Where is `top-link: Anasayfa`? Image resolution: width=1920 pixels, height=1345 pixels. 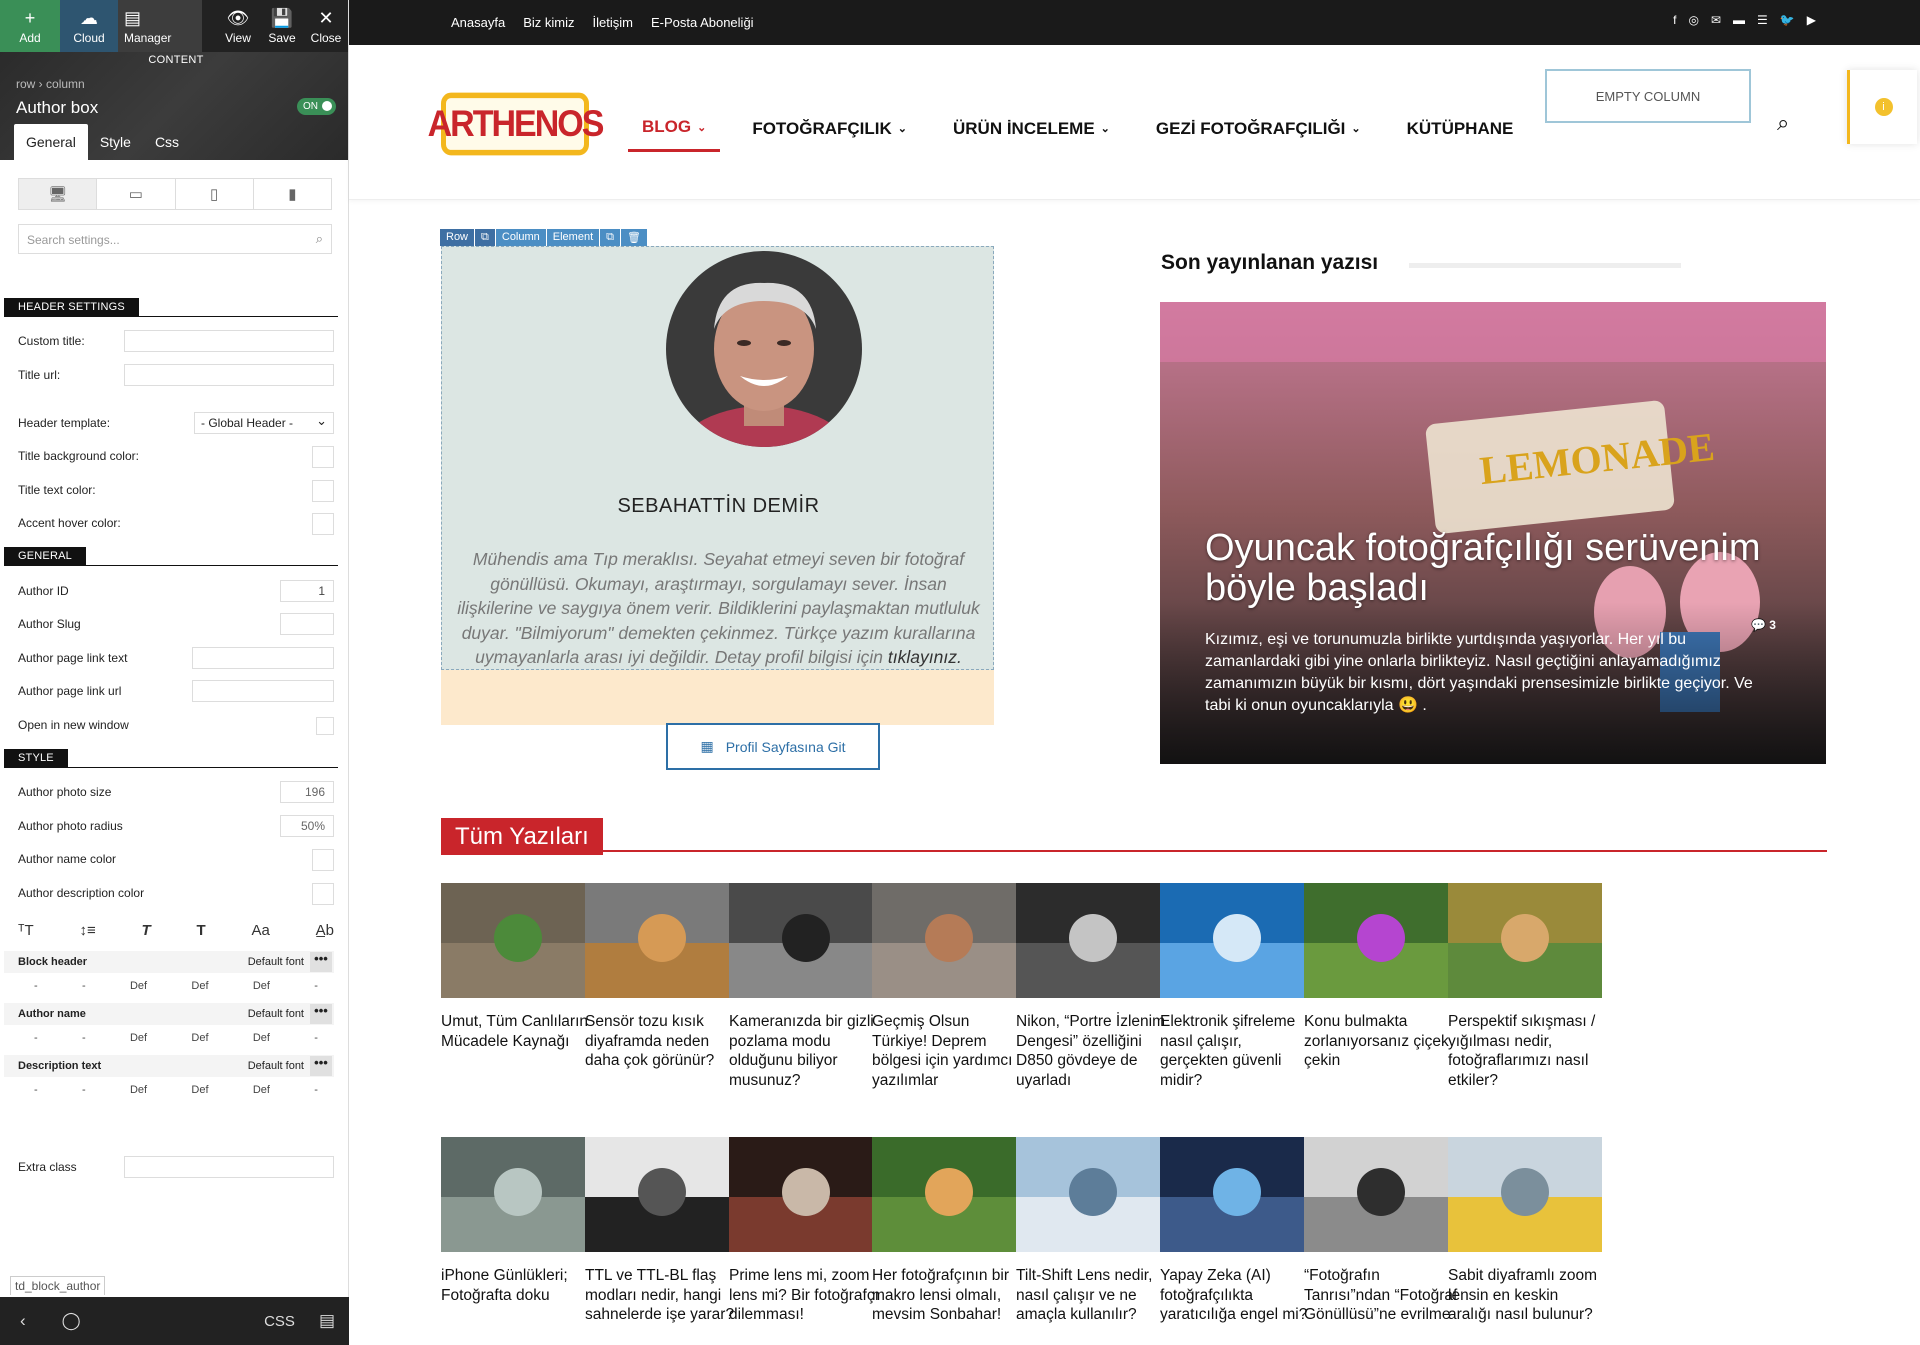 top-link: Anasayfa is located at coordinates (478, 22).